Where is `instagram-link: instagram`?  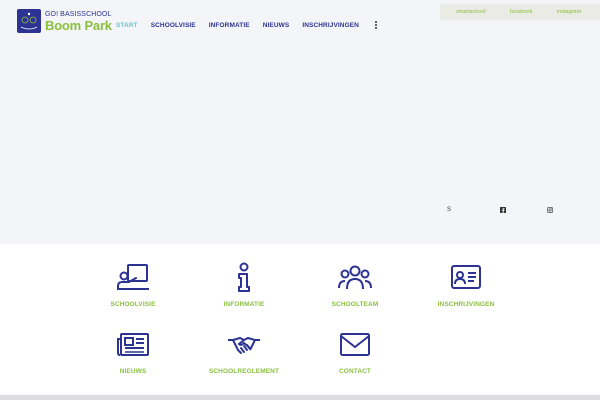
instagram-link: instagram is located at coordinates (569, 12).